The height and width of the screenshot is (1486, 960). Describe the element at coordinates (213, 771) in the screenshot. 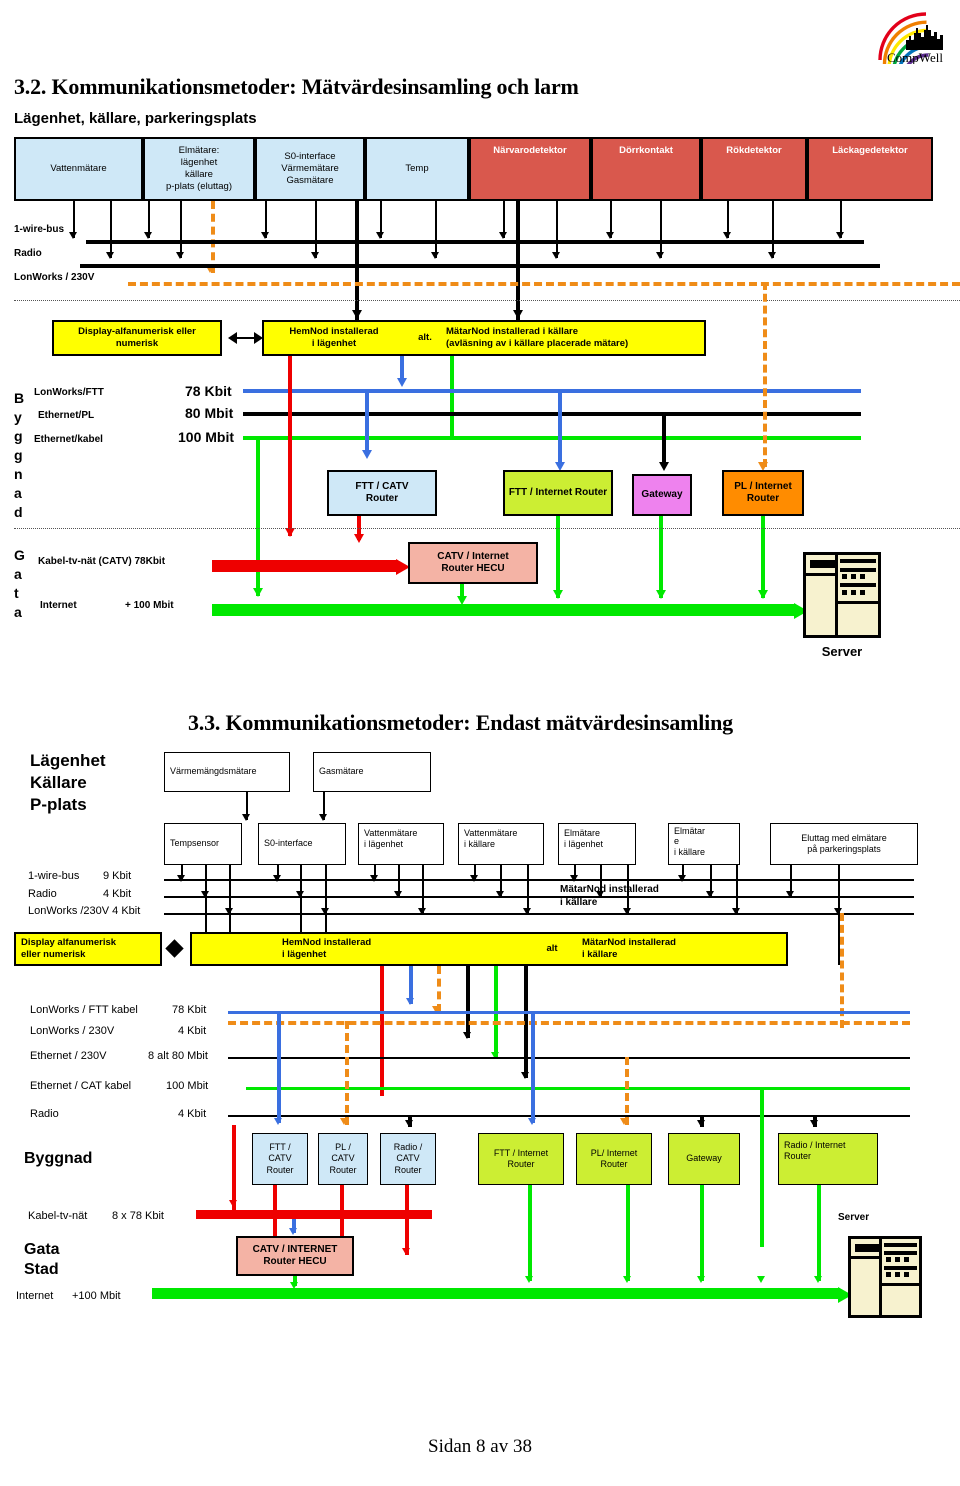

I see `meter-label: Värmemängdsmätare` at that location.